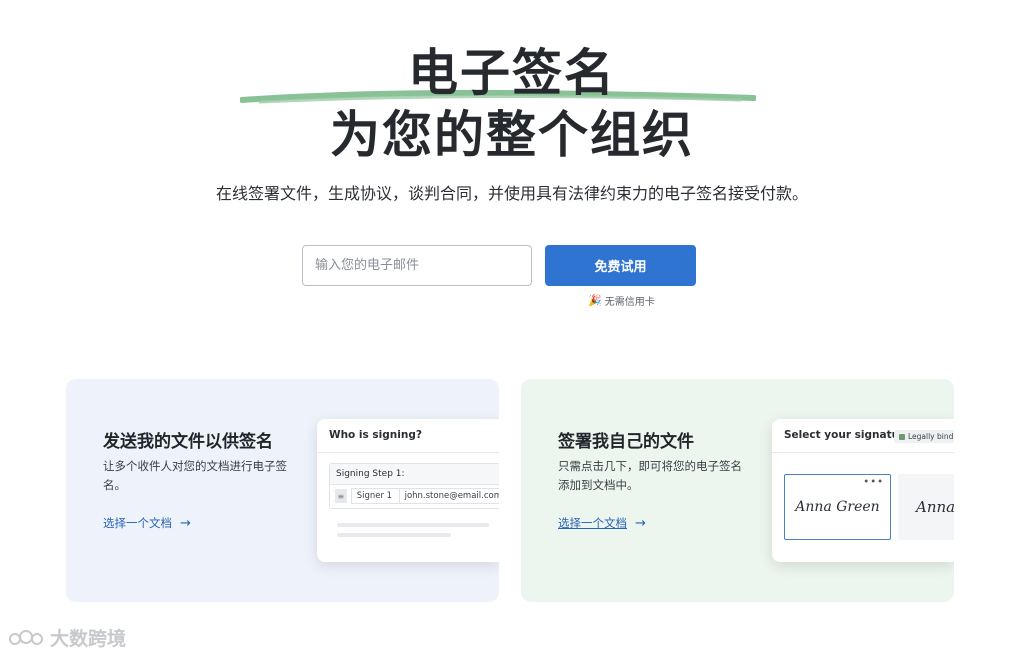 The width and height of the screenshot is (1024, 657). Describe the element at coordinates (512, 135) in the screenshot. I see `hero-title-line-2: 为您的整个组织` at that location.